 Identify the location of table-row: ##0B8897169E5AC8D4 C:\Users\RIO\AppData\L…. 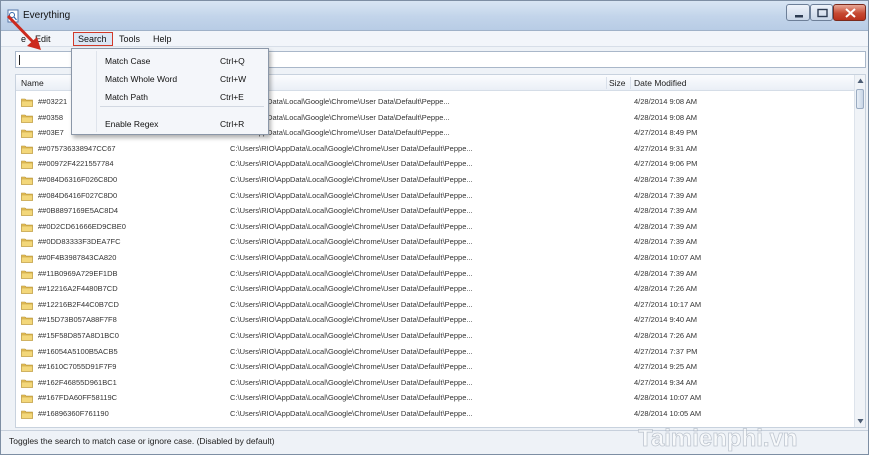
(436, 211).